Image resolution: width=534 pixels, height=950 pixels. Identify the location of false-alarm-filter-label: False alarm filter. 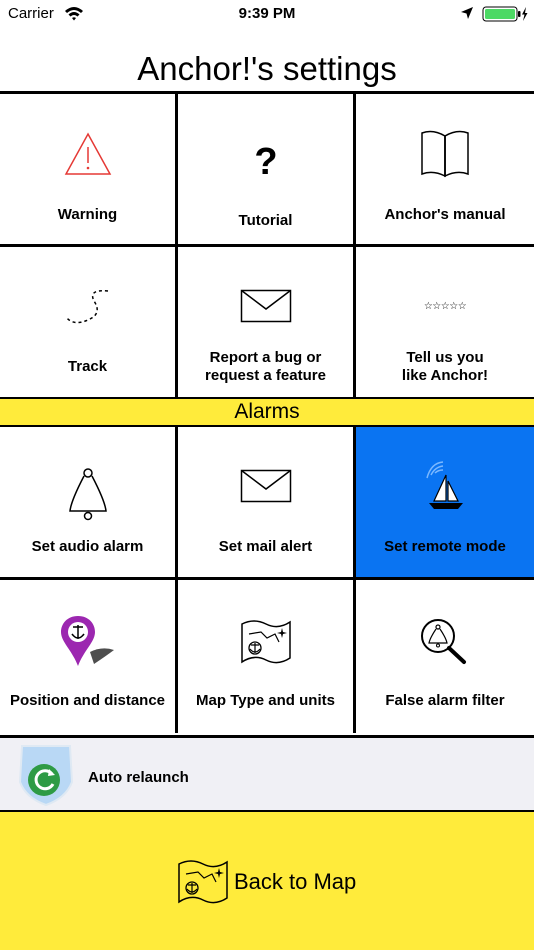
(445, 700).